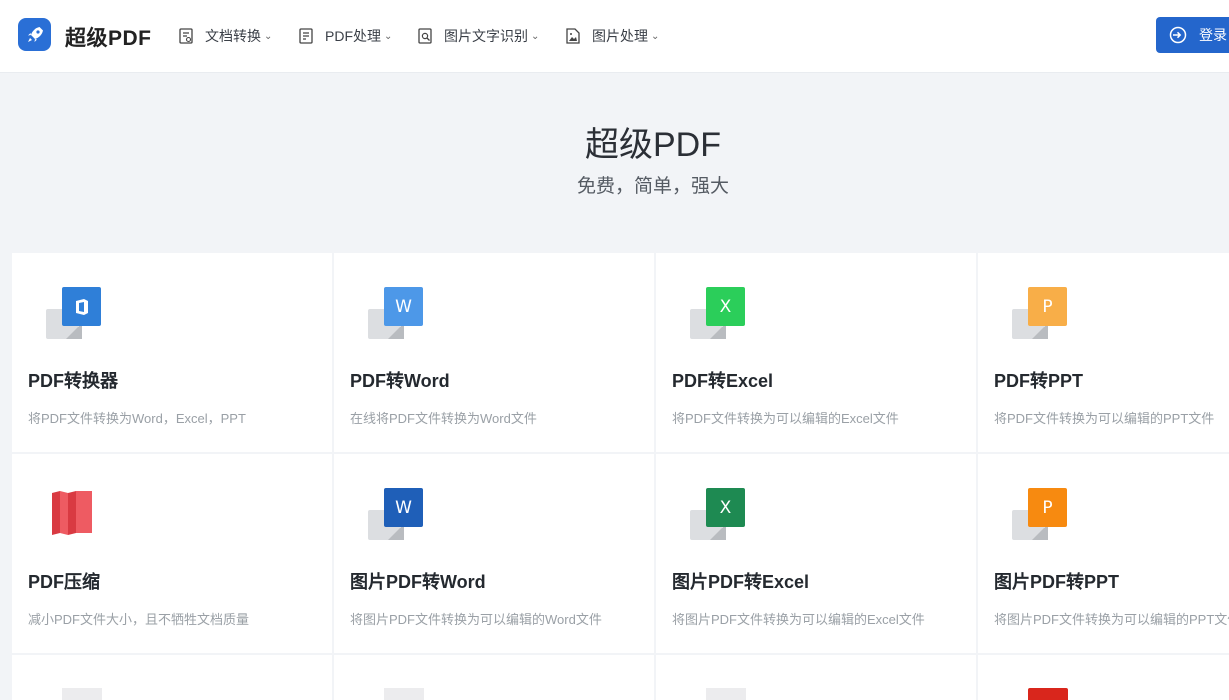 The image size is (1229, 700). I want to click on tool-card-pdf-to-word: W PDF转Word 在线将PDF文件转换为Word文件, so click(494, 352).